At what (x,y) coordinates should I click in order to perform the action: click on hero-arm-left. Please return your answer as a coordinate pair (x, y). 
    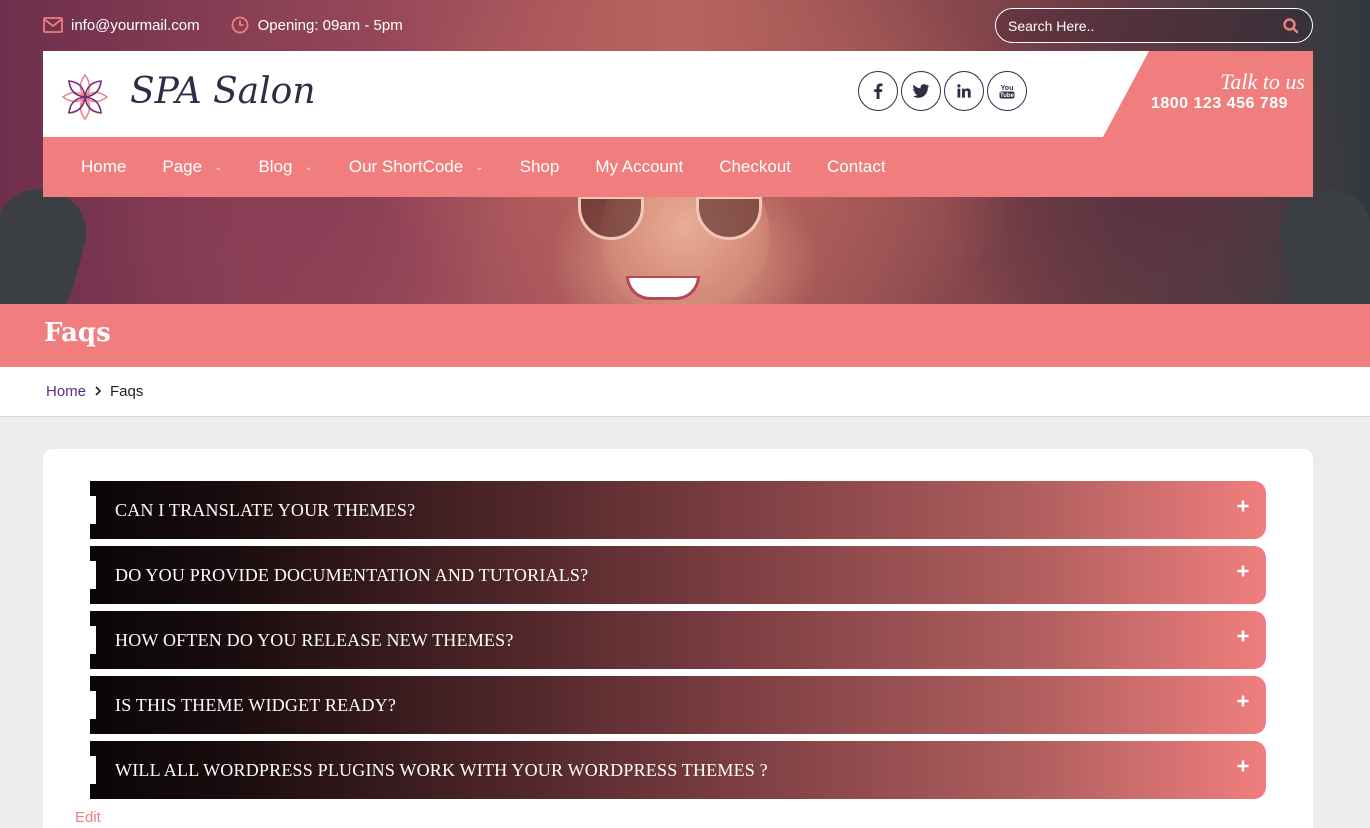
    Looking at the image, I should click on (48, 242).